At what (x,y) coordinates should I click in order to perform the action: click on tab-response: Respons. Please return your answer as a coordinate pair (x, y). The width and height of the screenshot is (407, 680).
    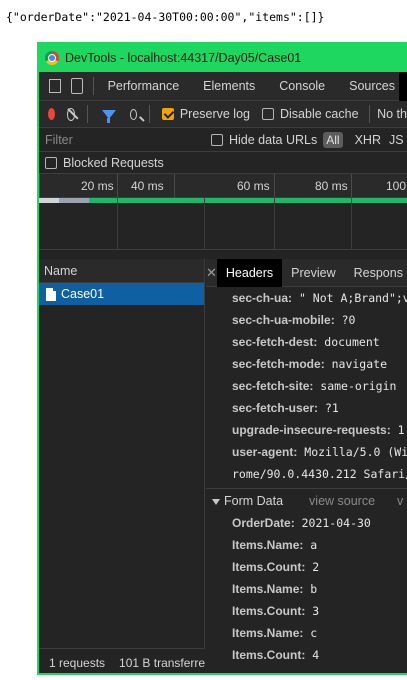
    Looking at the image, I should click on (376, 273).